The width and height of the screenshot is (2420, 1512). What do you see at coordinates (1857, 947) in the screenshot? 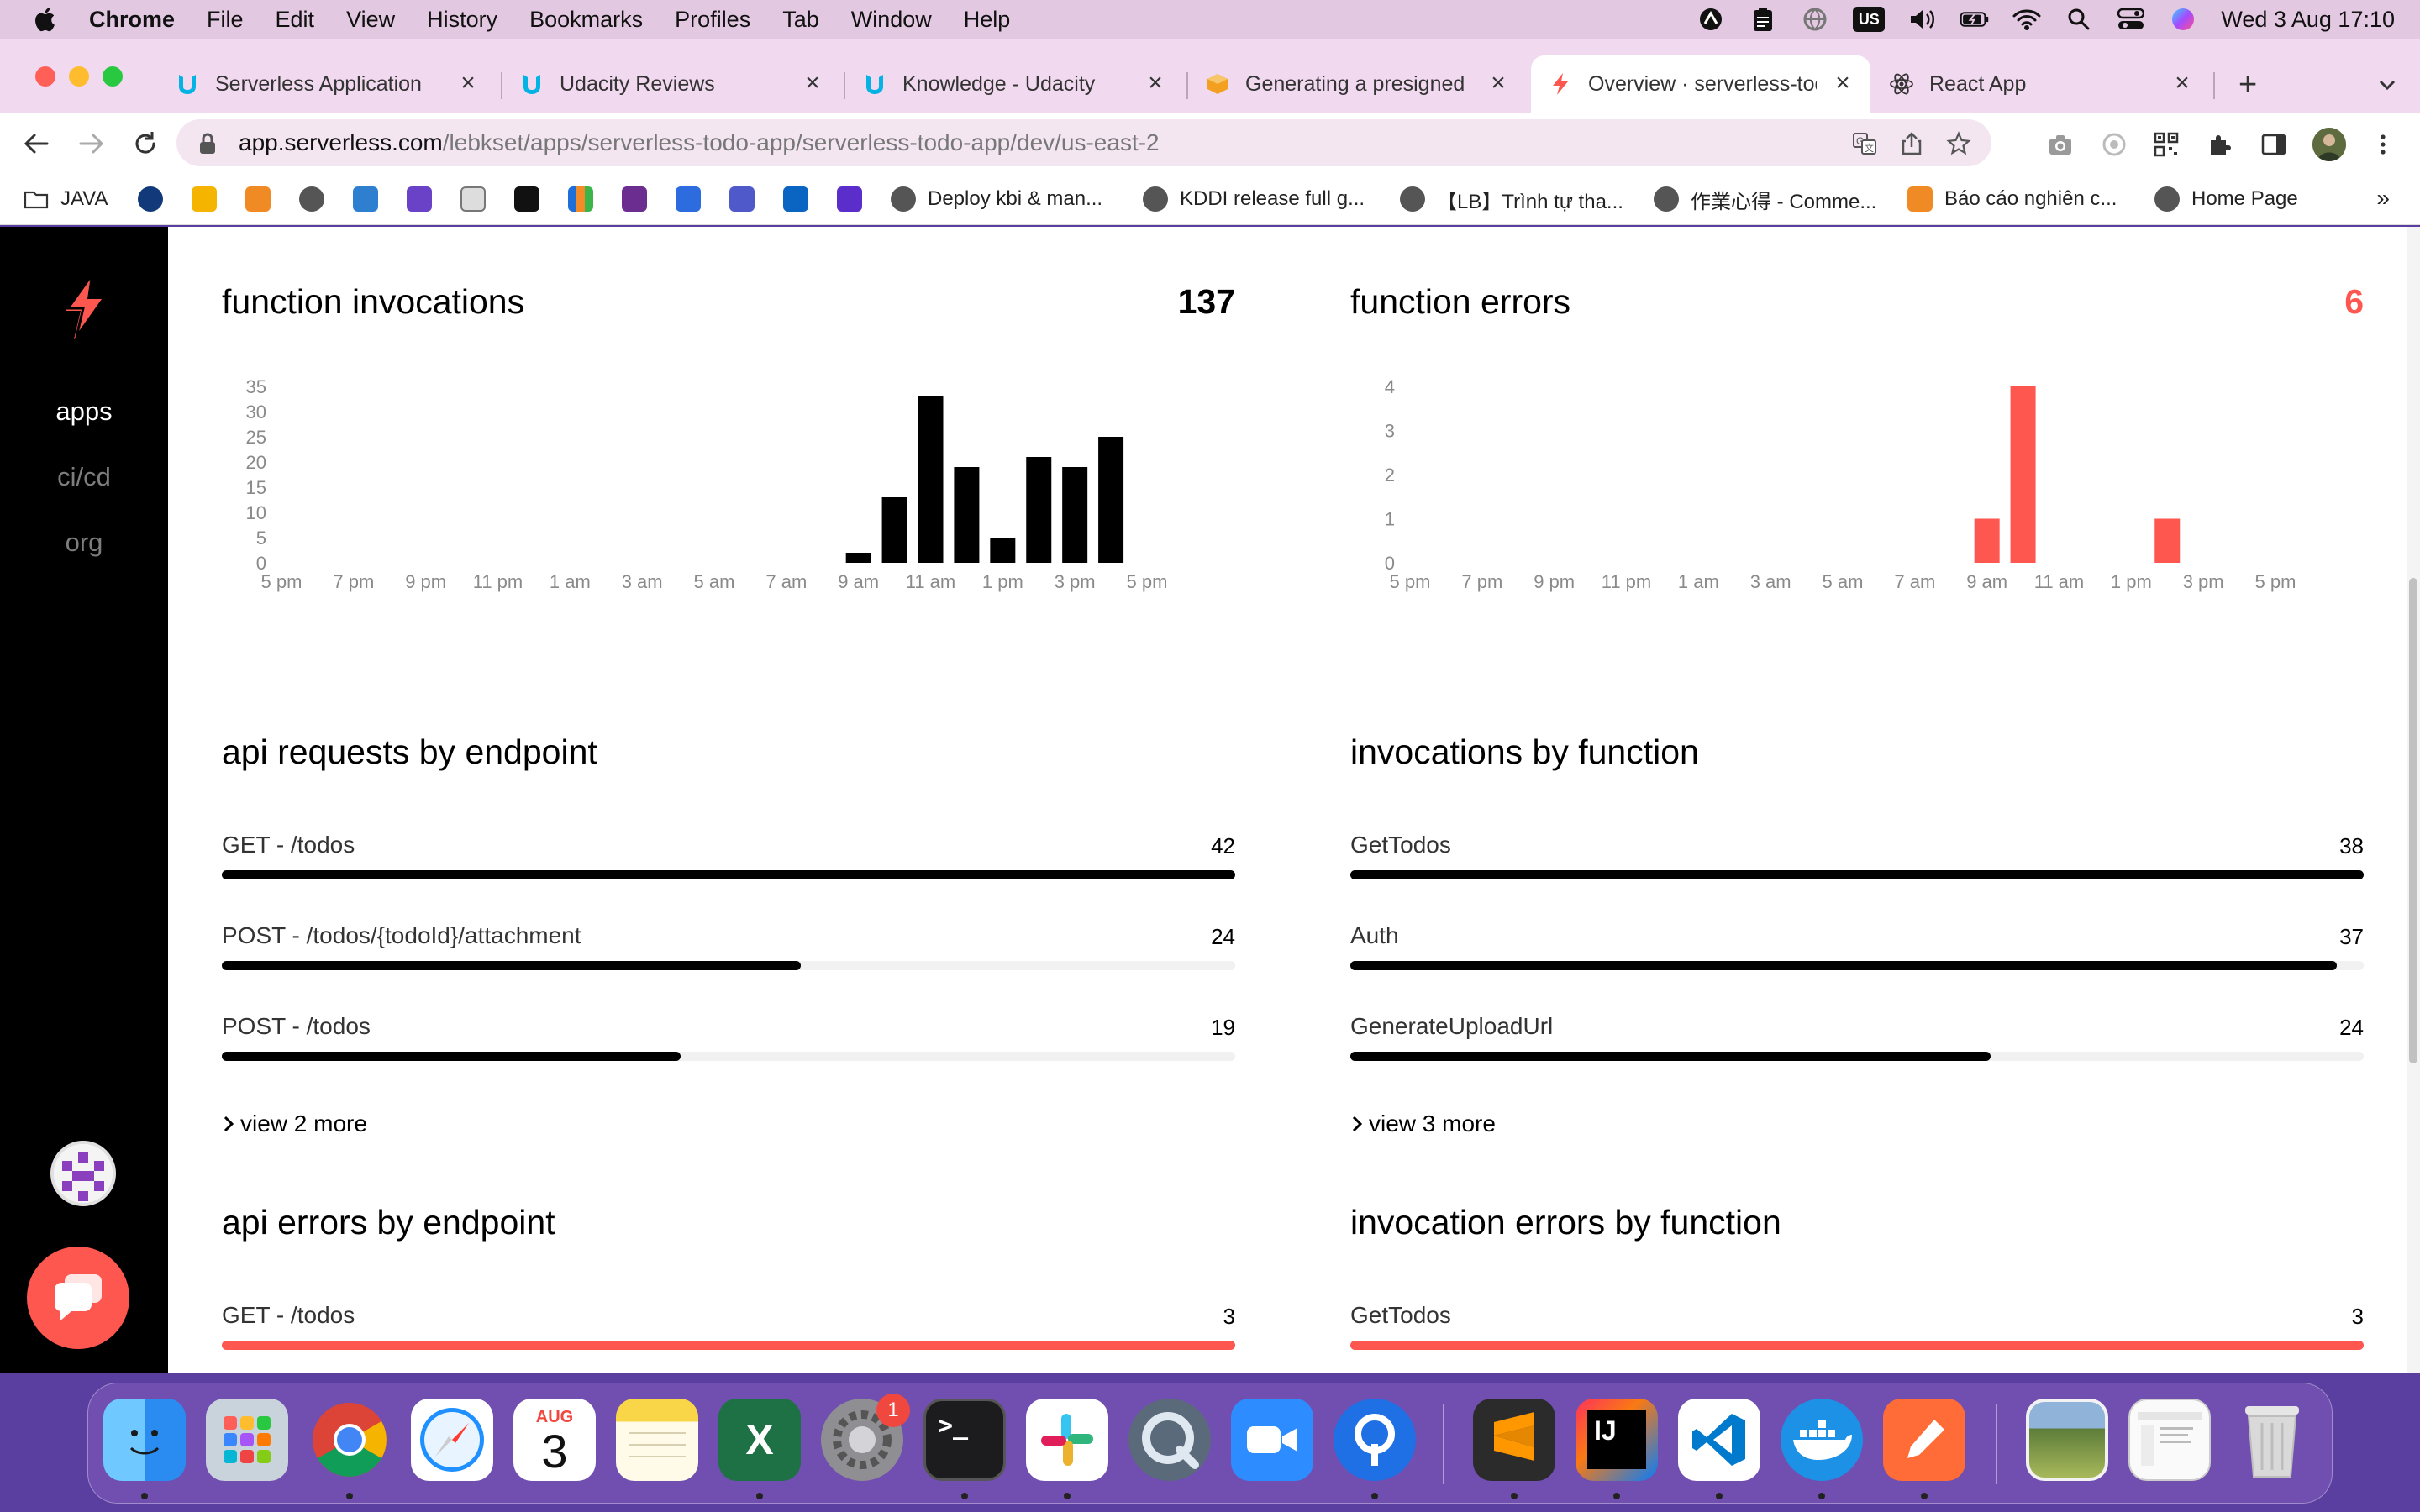
I see `function-row: Auth 37` at bounding box center [1857, 947].